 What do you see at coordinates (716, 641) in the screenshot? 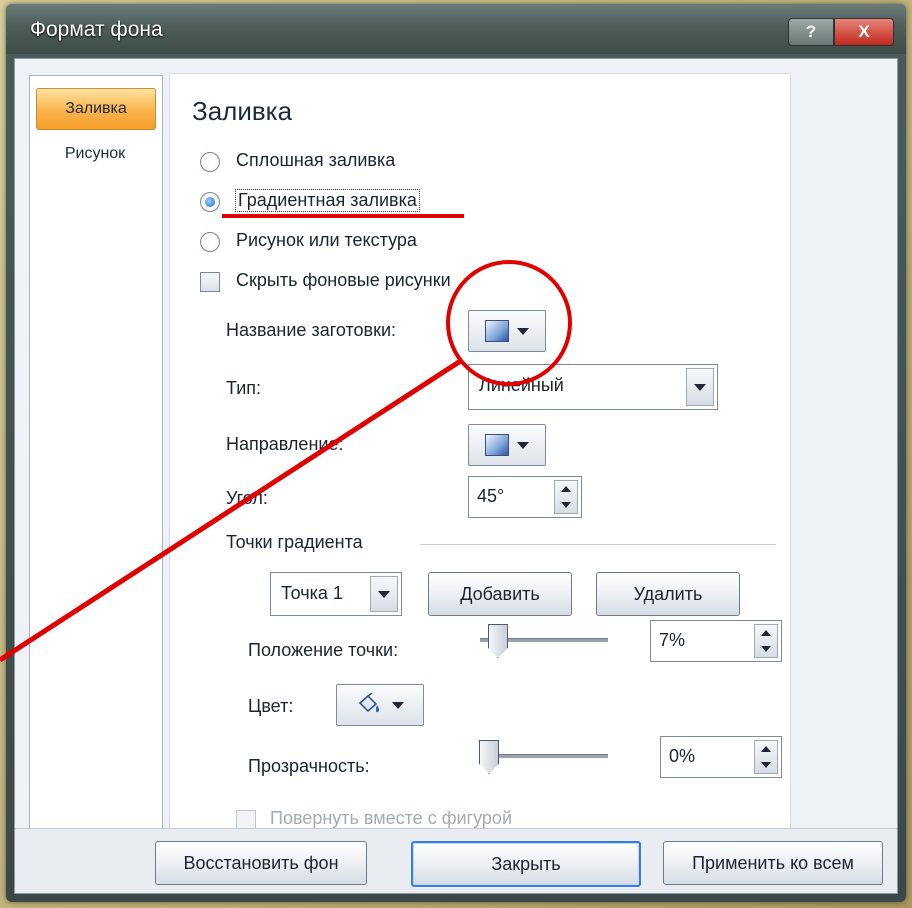
I see `position-spinner: 7%` at bounding box center [716, 641].